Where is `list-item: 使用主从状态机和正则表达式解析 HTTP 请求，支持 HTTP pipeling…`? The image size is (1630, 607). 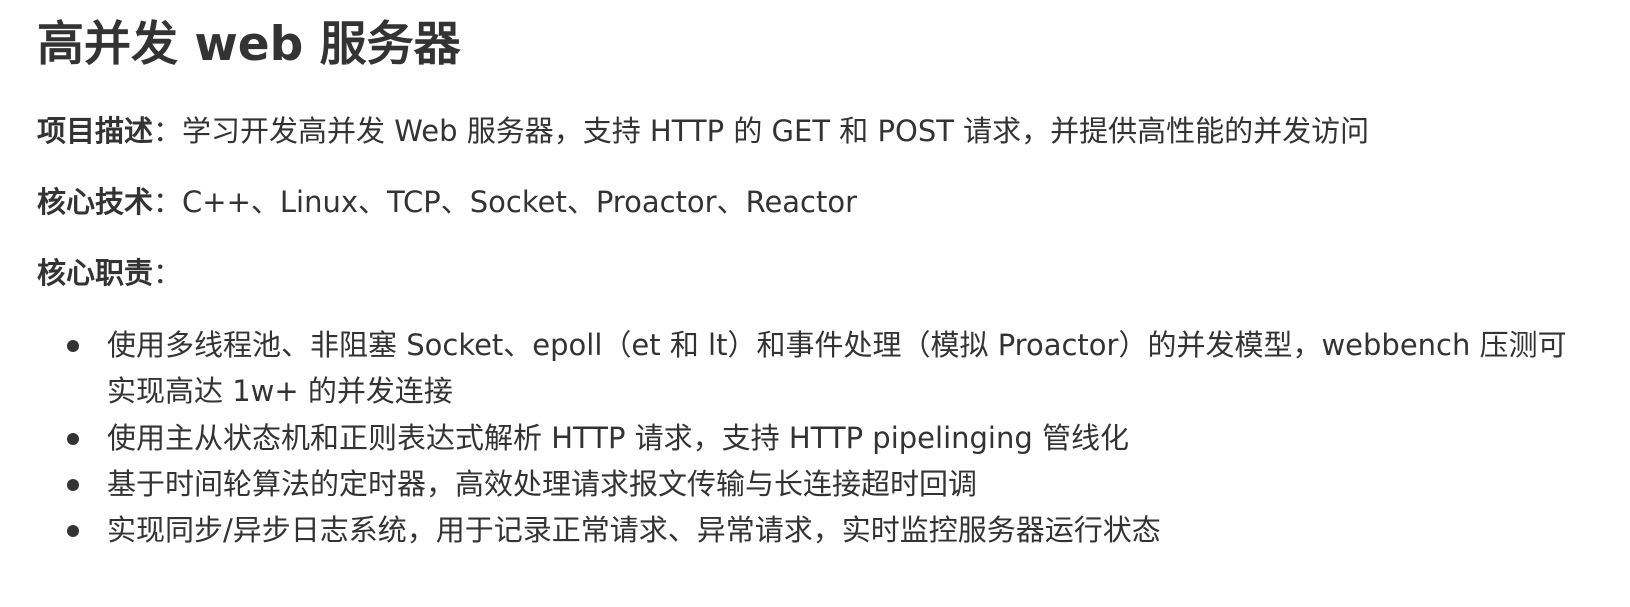
list-item: 使用主从状态机和正则表达式解析 HTTP 请求，支持 HTTP pipeling… is located at coordinates (822, 438).